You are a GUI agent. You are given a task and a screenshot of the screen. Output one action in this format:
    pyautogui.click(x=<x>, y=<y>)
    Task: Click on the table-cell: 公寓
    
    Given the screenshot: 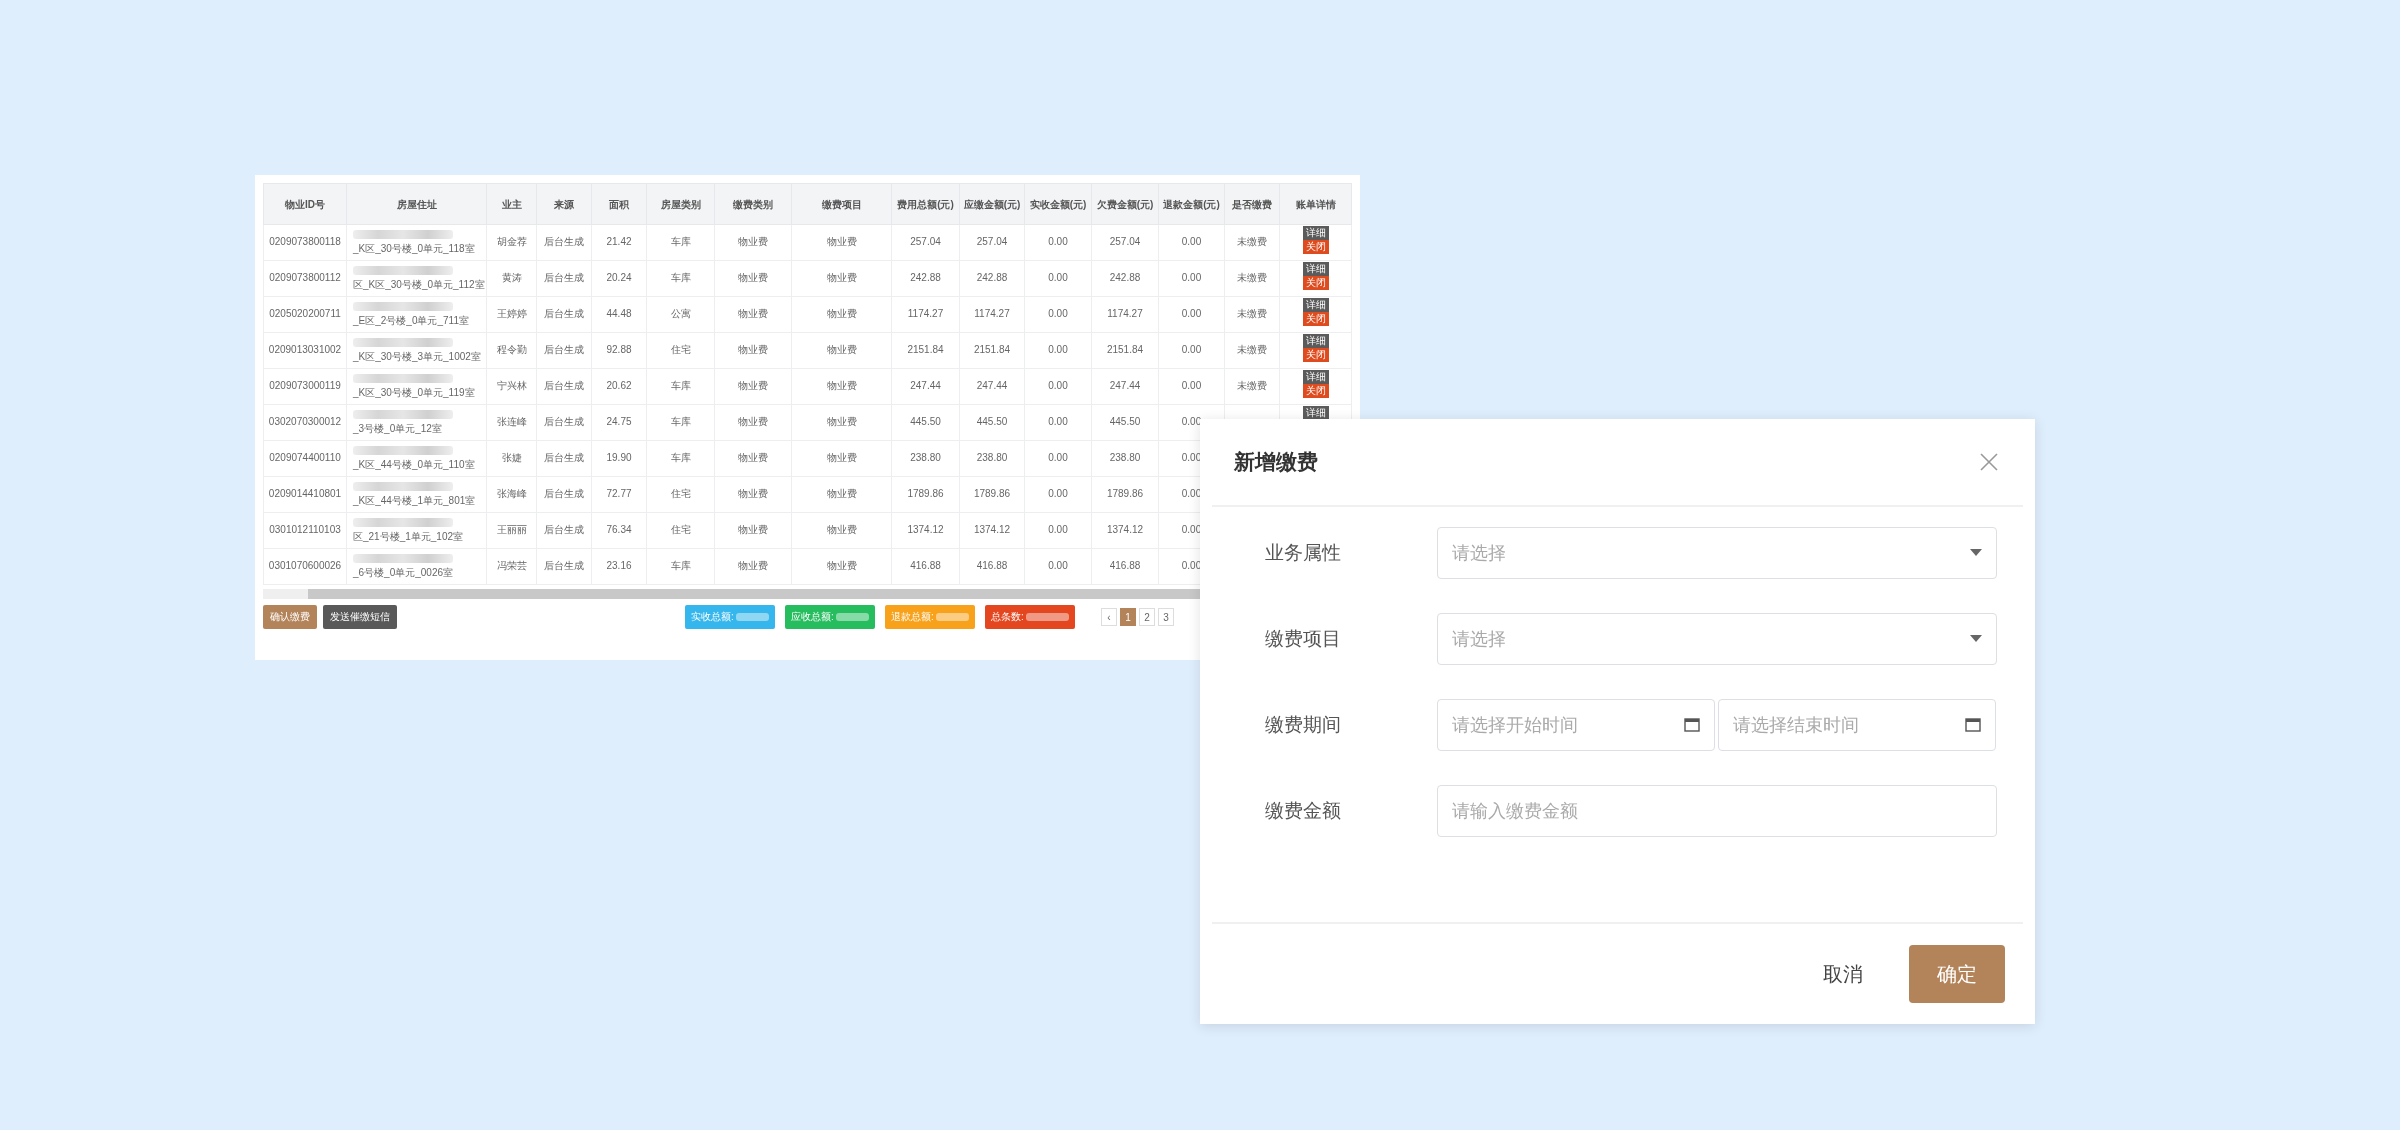 What is the action you would take?
    pyautogui.click(x=680, y=314)
    